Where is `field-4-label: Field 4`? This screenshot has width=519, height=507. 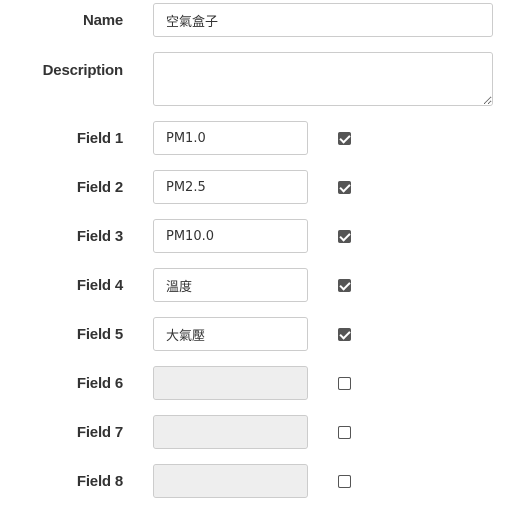 field-4-label: Field 4 is located at coordinates (99, 285).